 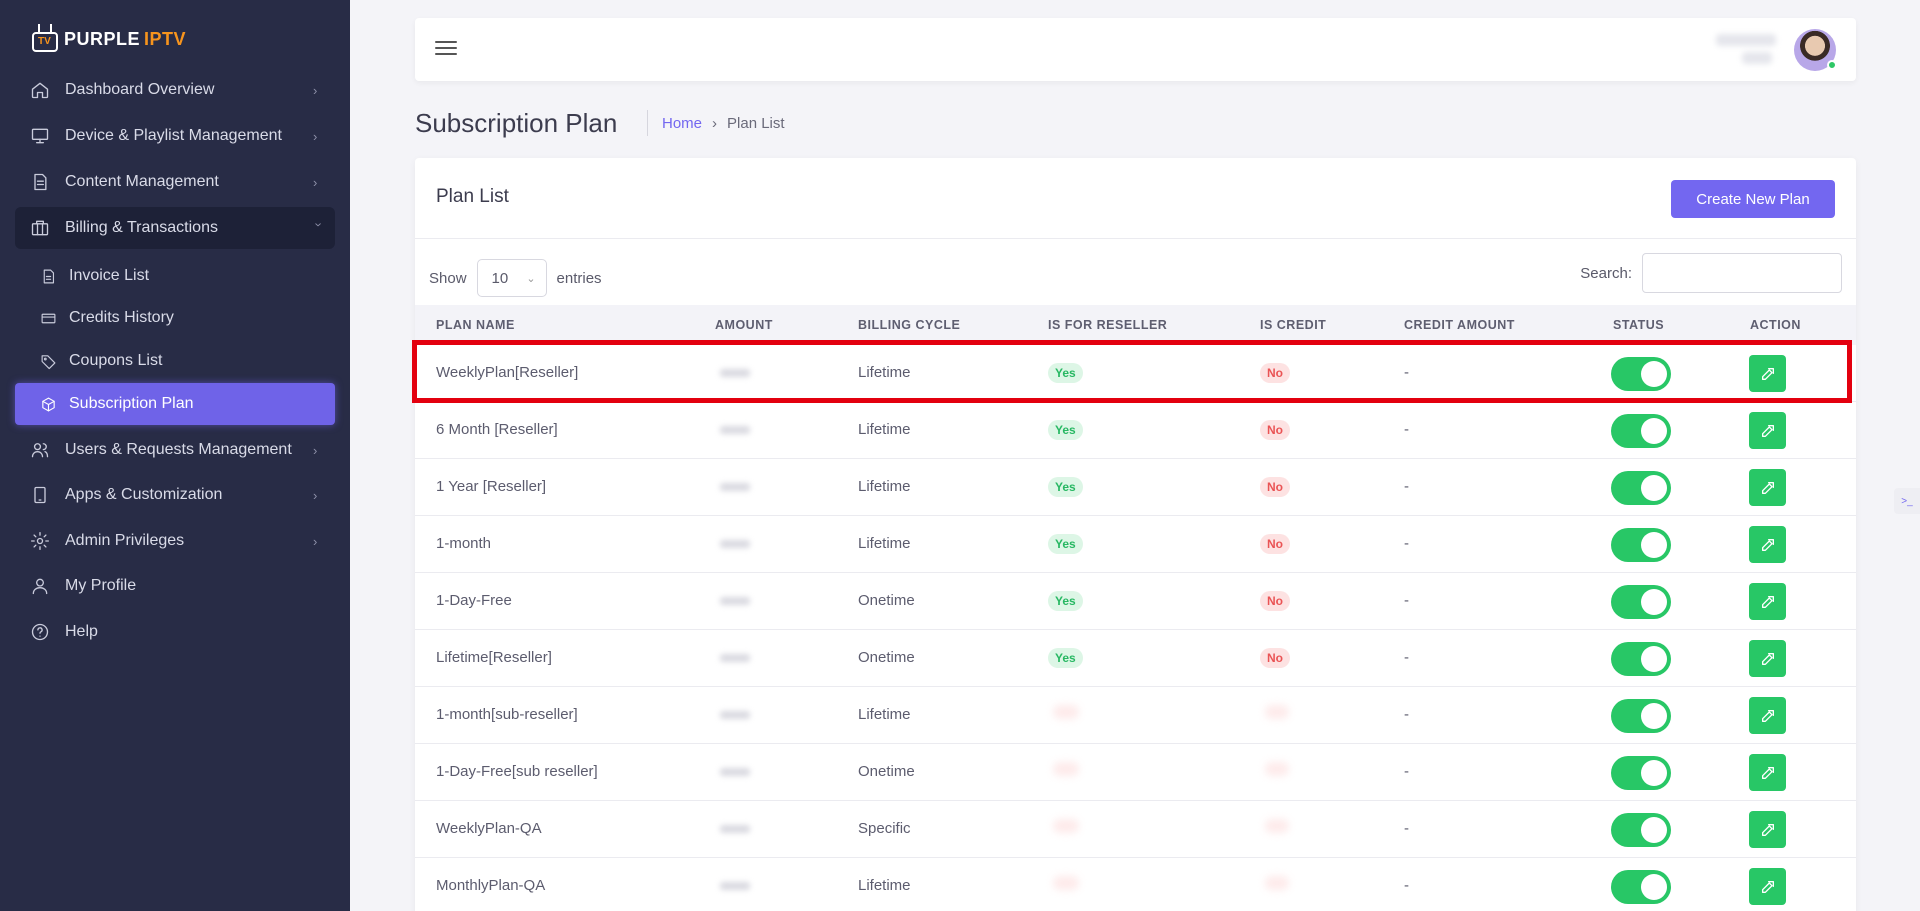 What do you see at coordinates (511, 278) in the screenshot?
I see `entries-select: 10 ⌄` at bounding box center [511, 278].